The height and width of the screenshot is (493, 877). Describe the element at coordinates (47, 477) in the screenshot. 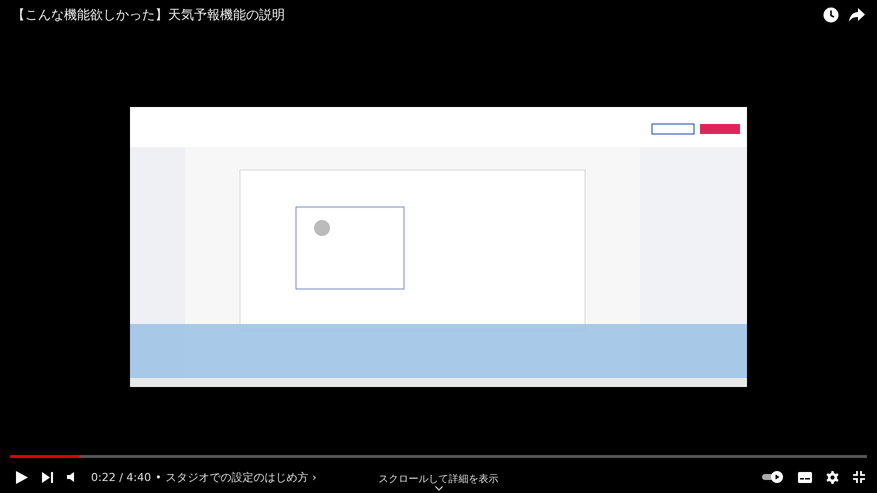

I see `next-icon` at that location.